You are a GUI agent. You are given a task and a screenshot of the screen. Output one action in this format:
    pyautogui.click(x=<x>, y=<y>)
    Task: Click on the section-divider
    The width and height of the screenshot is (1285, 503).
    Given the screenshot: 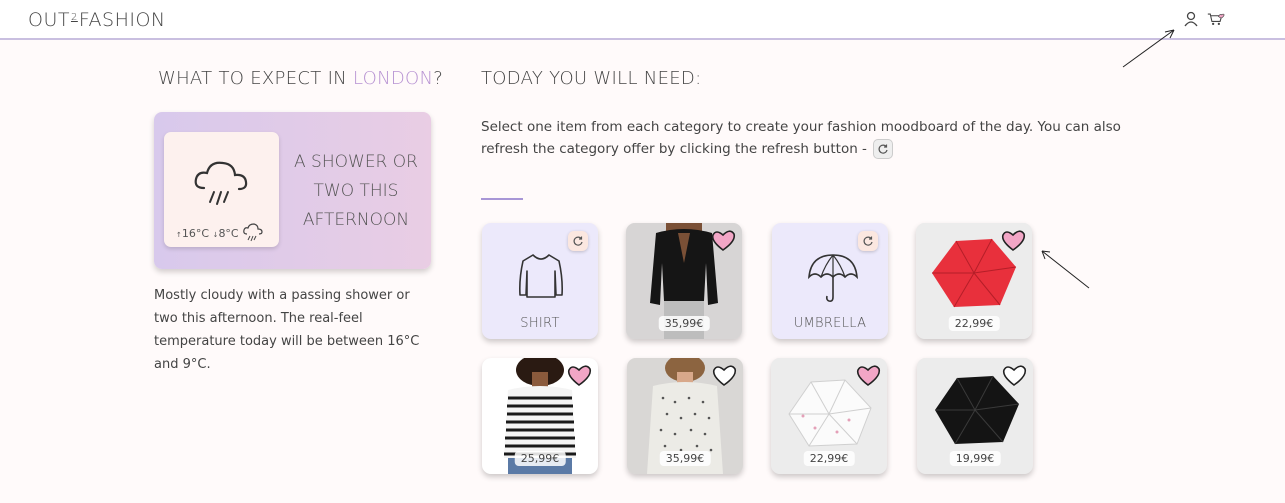 What is the action you would take?
    pyautogui.click(x=502, y=199)
    